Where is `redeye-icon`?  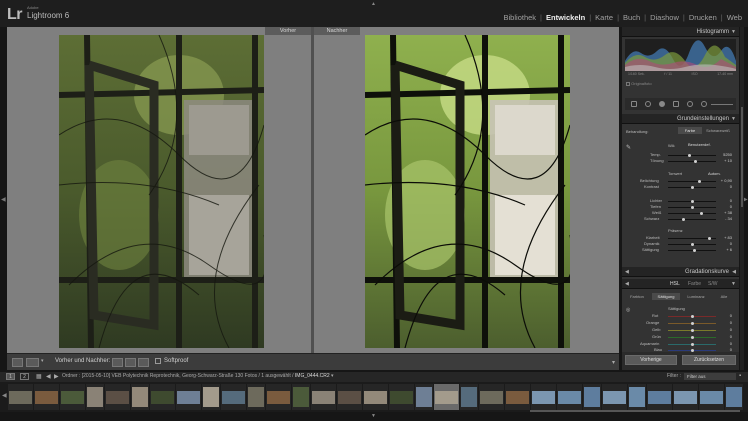 redeye-icon is located at coordinates (662, 104).